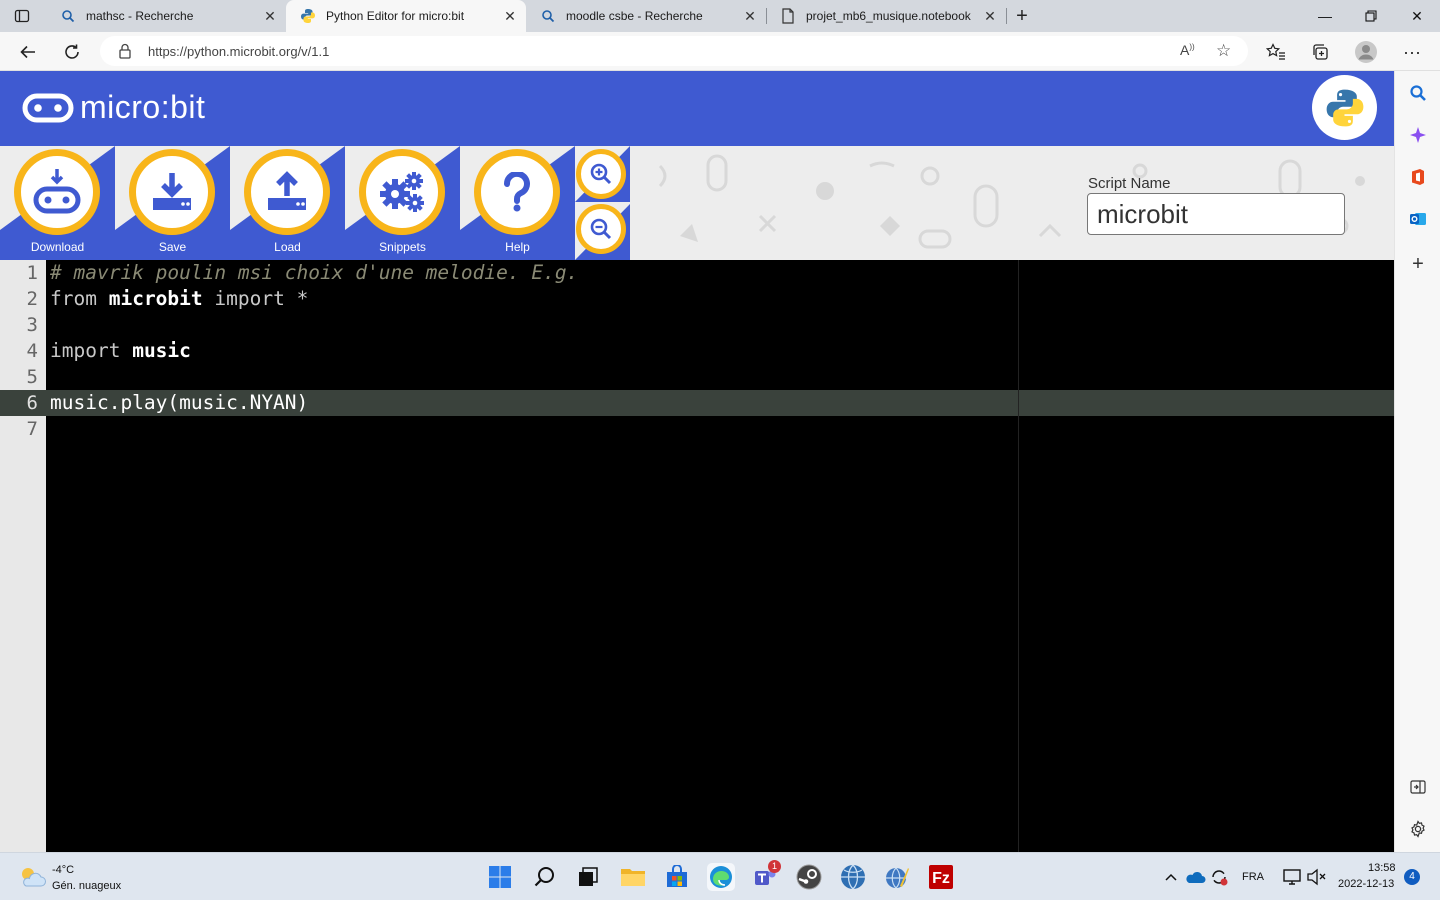 This screenshot has height=900, width=1440. What do you see at coordinates (1412, 877) in the screenshot?
I see `notification-count-badge: 4` at bounding box center [1412, 877].